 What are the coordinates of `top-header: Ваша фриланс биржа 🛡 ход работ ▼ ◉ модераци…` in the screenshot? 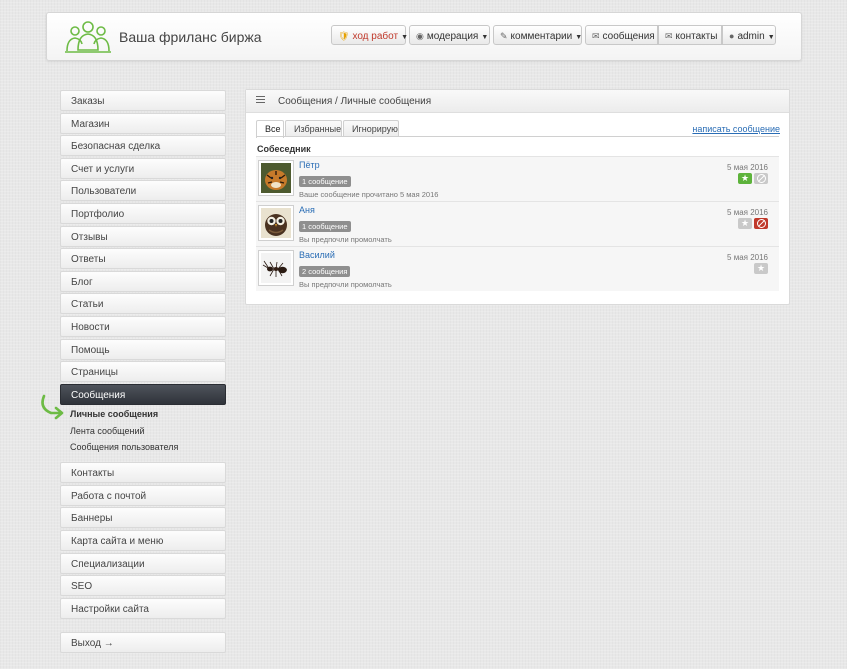 It's located at (424, 36).